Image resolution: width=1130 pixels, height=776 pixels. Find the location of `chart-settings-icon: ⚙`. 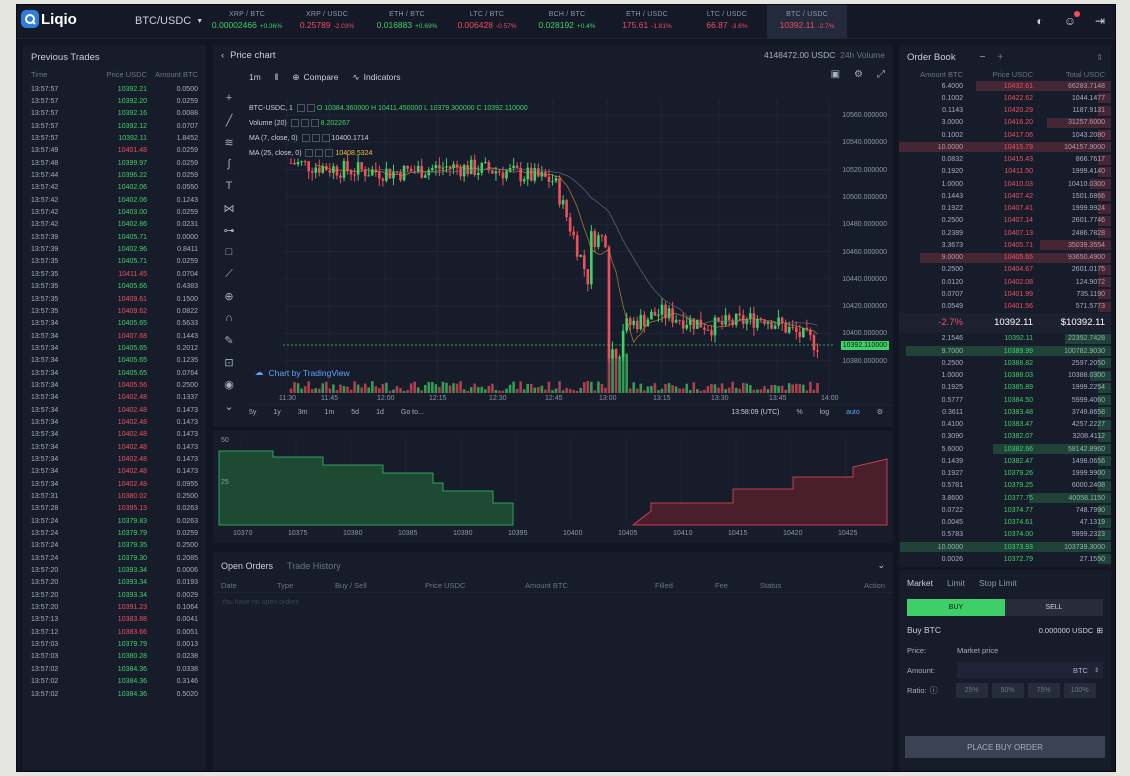

chart-settings-icon: ⚙ is located at coordinates (880, 412).